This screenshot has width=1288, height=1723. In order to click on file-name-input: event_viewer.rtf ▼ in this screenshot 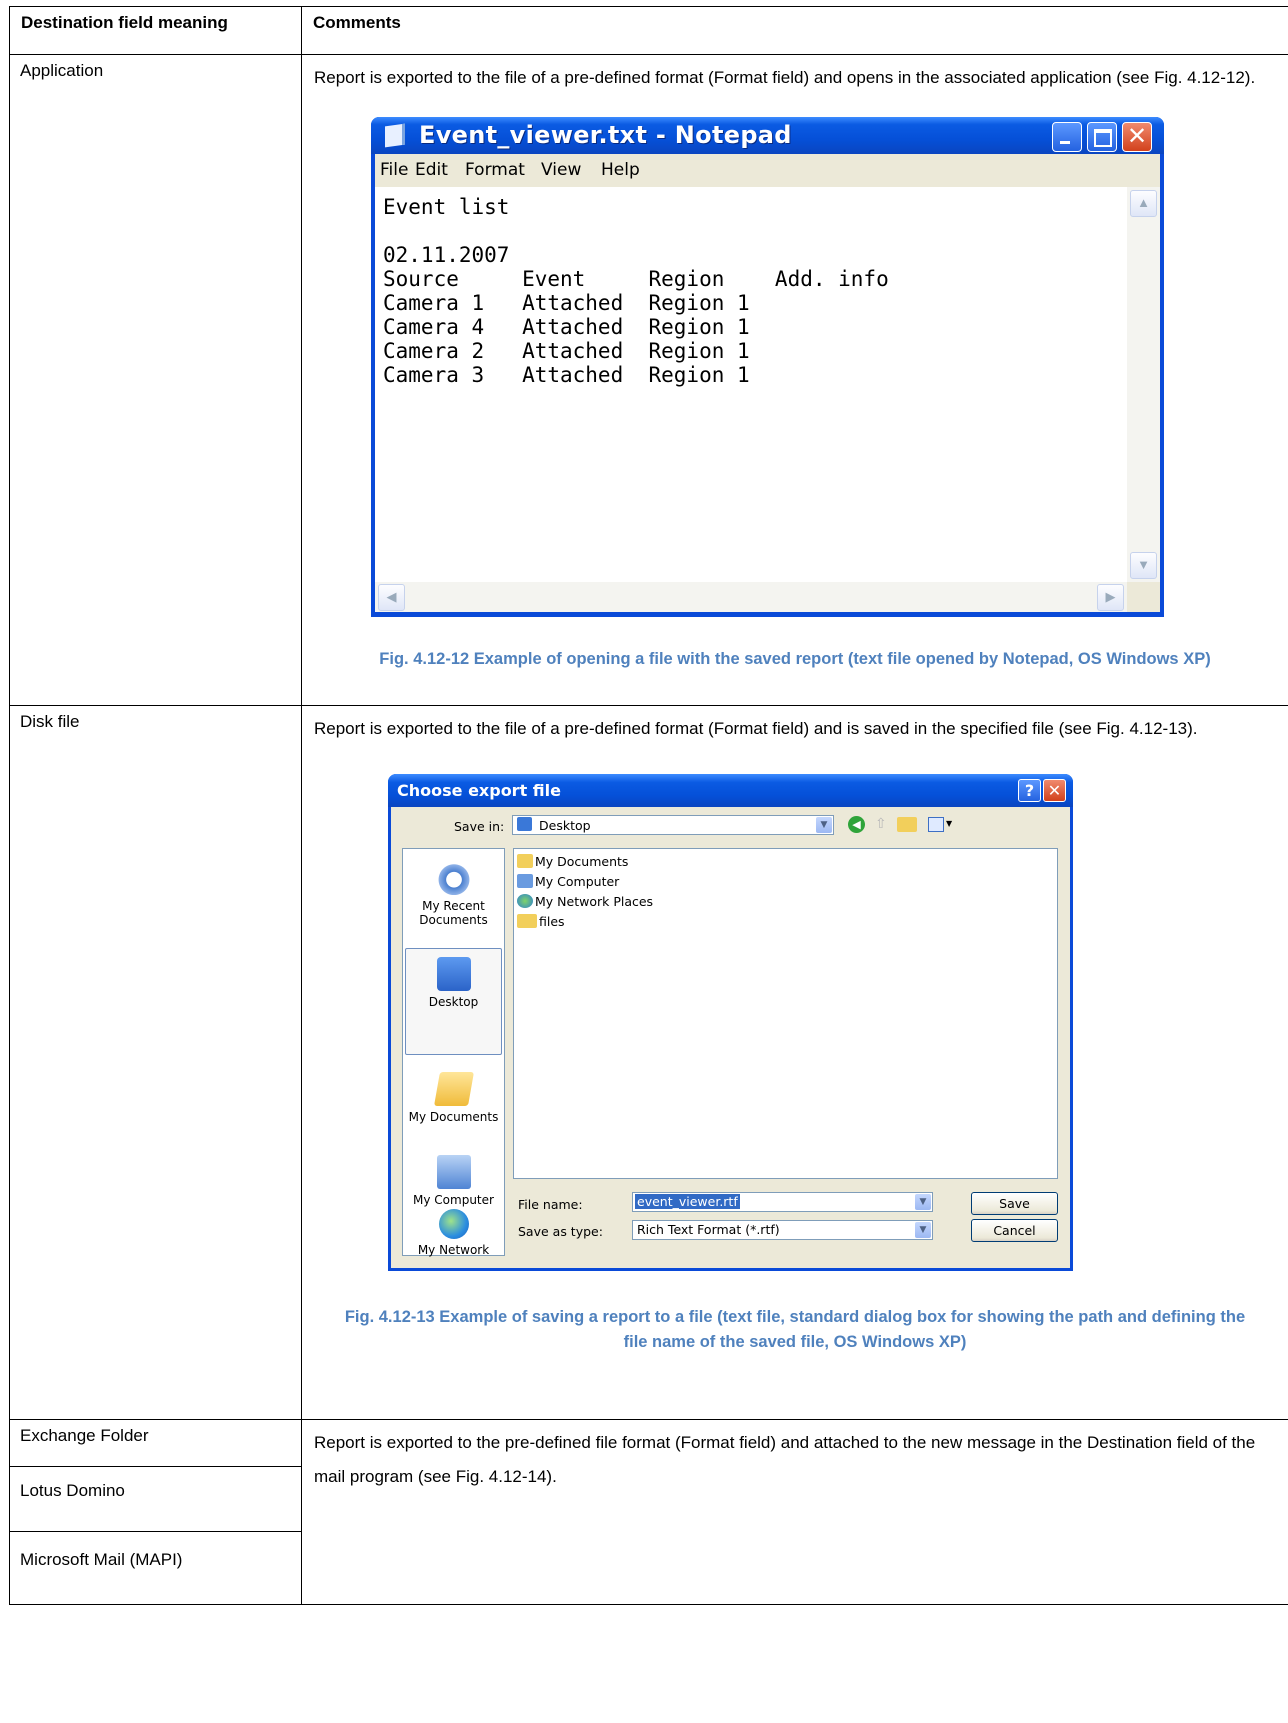, I will do `click(782, 1202)`.